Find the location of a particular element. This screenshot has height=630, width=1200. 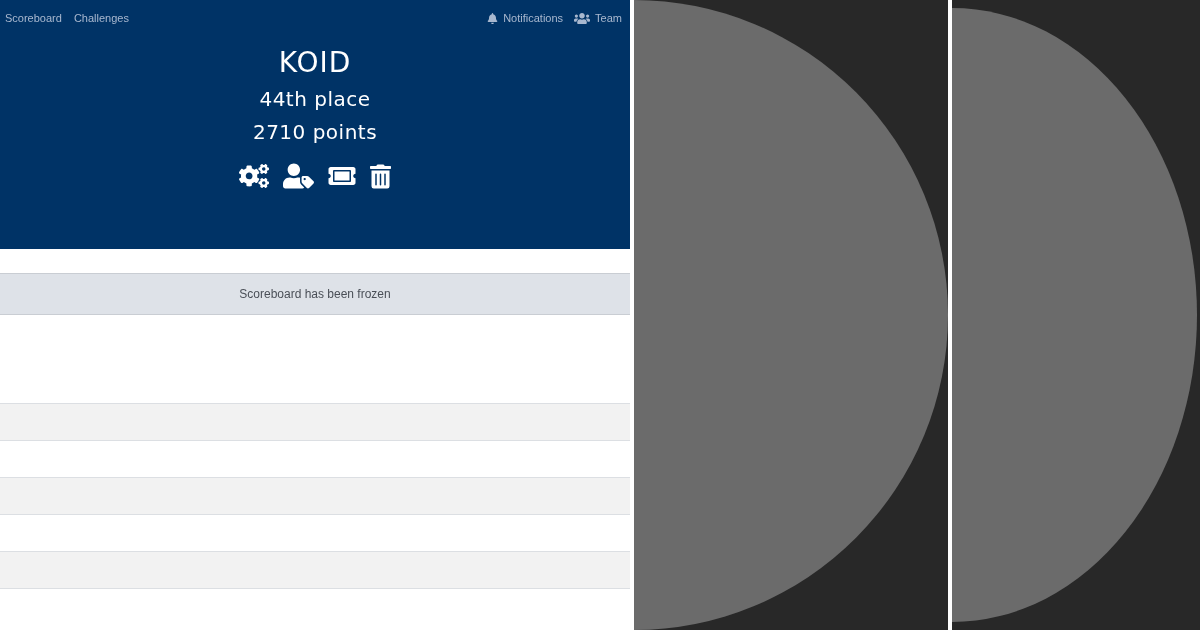

nav-link: Challenges is located at coordinates (101, 18).